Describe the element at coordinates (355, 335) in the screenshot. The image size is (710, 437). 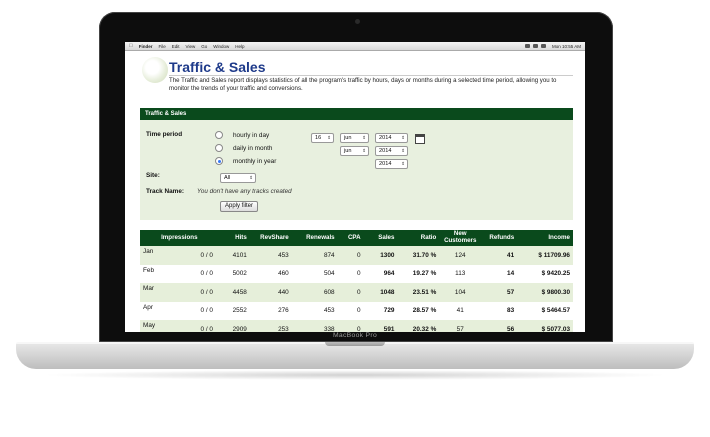
I see `device-brand-label: MacBook Pro` at that location.